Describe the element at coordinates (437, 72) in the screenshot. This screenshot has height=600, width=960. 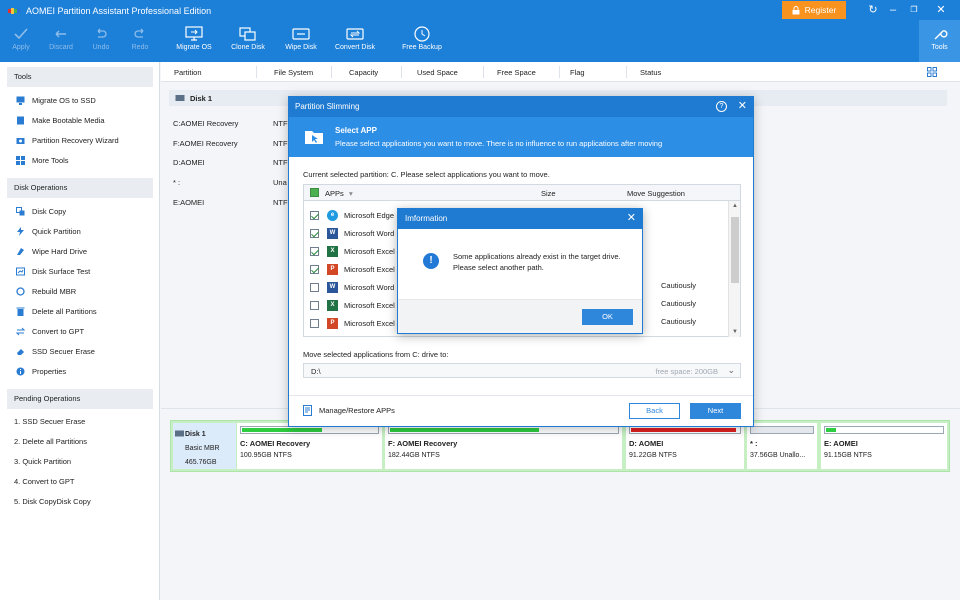
I see `col-used-space: Used Space` at that location.